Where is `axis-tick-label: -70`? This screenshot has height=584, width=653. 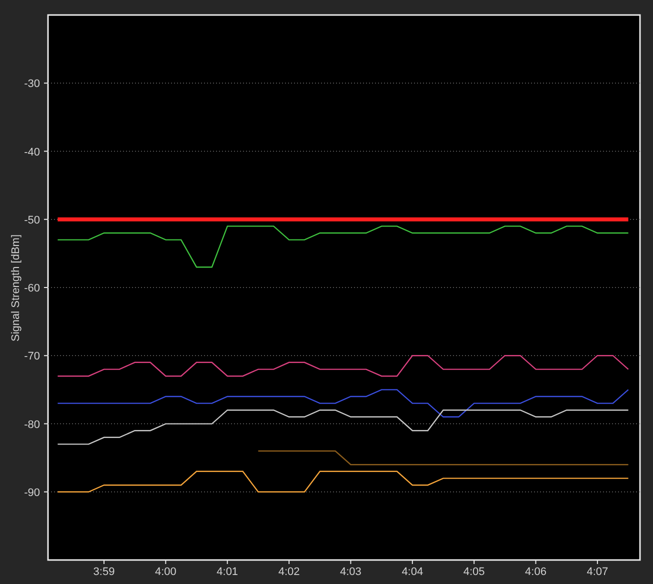
axis-tick-label: -70 is located at coordinates (32, 356).